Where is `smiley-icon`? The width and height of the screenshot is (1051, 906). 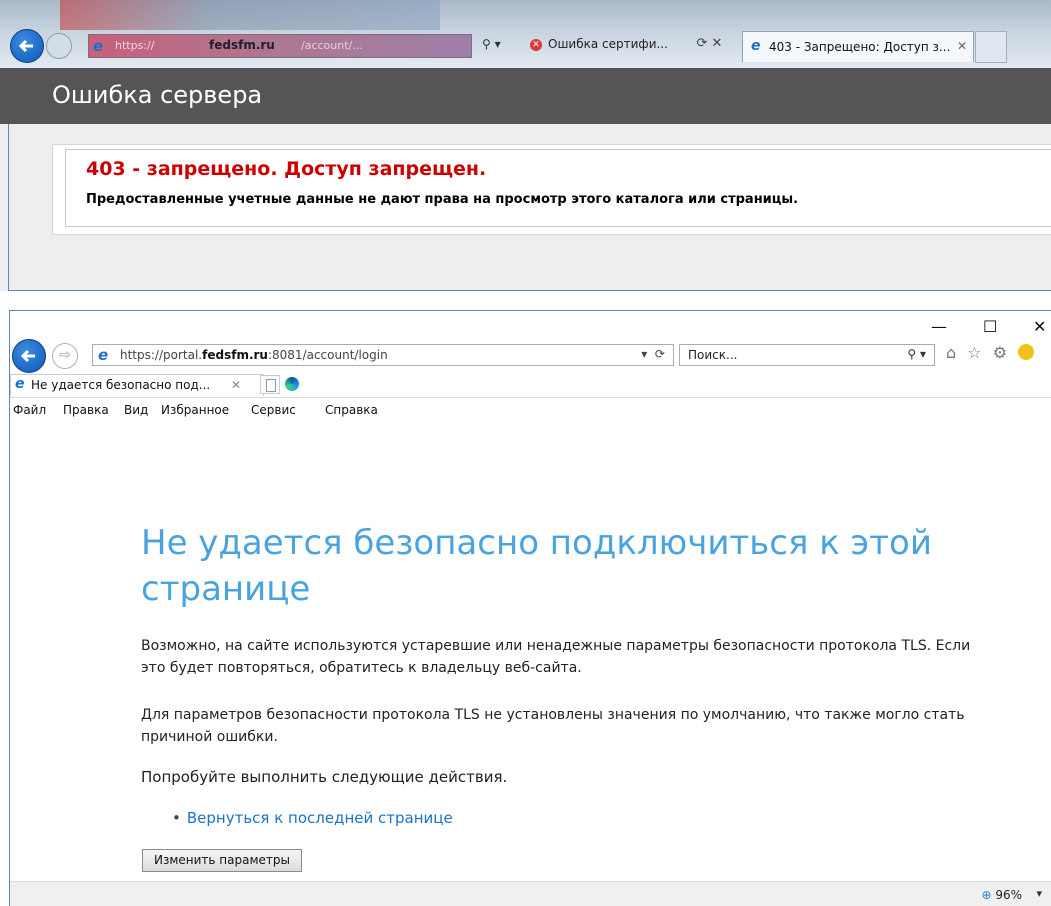
smiley-icon is located at coordinates (1026, 352).